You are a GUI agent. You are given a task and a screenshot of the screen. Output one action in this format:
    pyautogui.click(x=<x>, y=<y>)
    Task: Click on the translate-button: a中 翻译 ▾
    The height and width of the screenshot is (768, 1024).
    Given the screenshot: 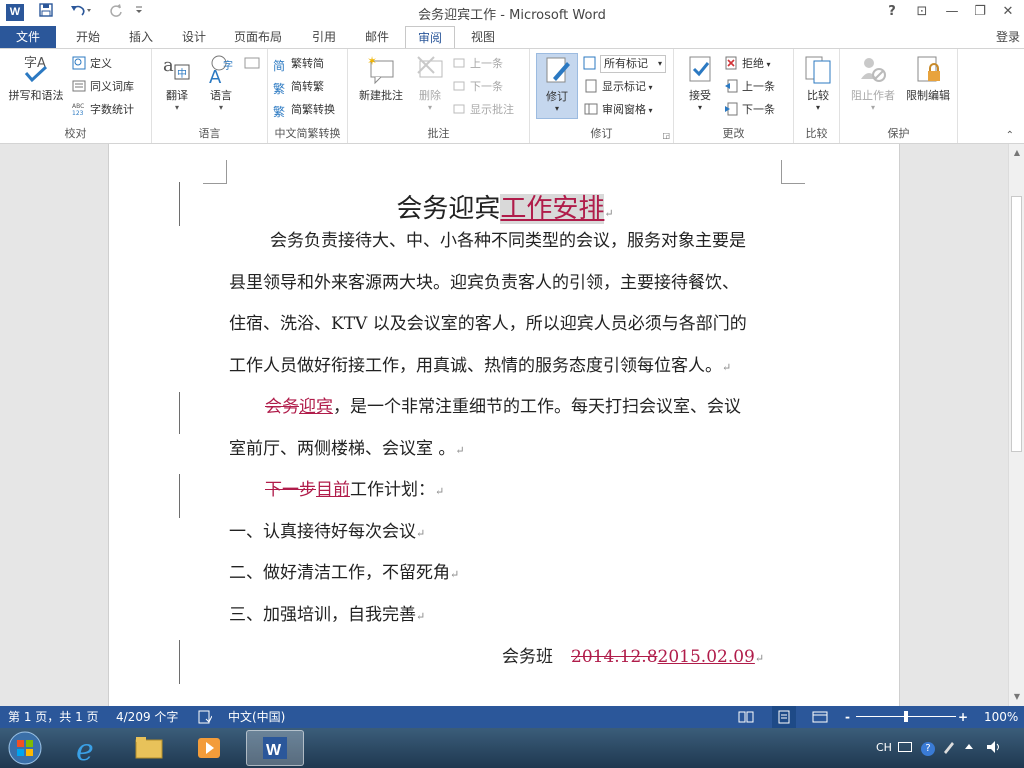 What is the action you would take?
    pyautogui.click(x=177, y=82)
    